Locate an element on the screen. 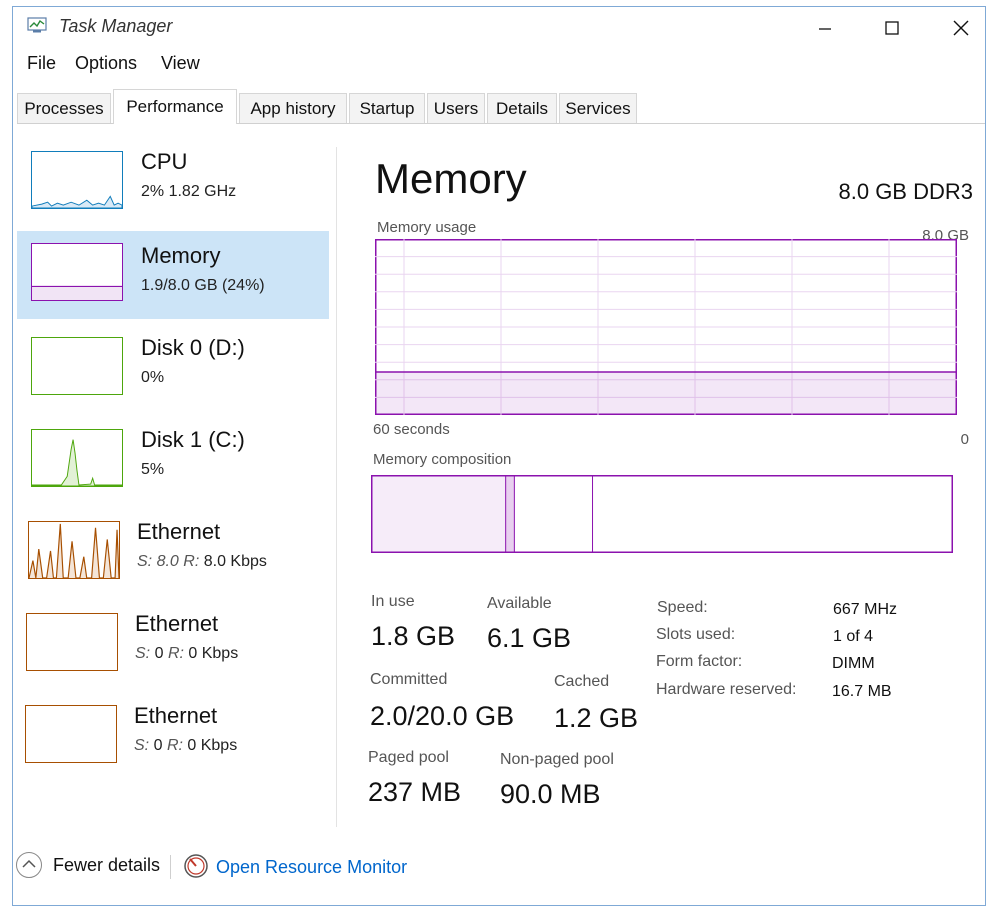 The height and width of the screenshot is (920, 1000). sidebar-title: CPU is located at coordinates (164, 161).